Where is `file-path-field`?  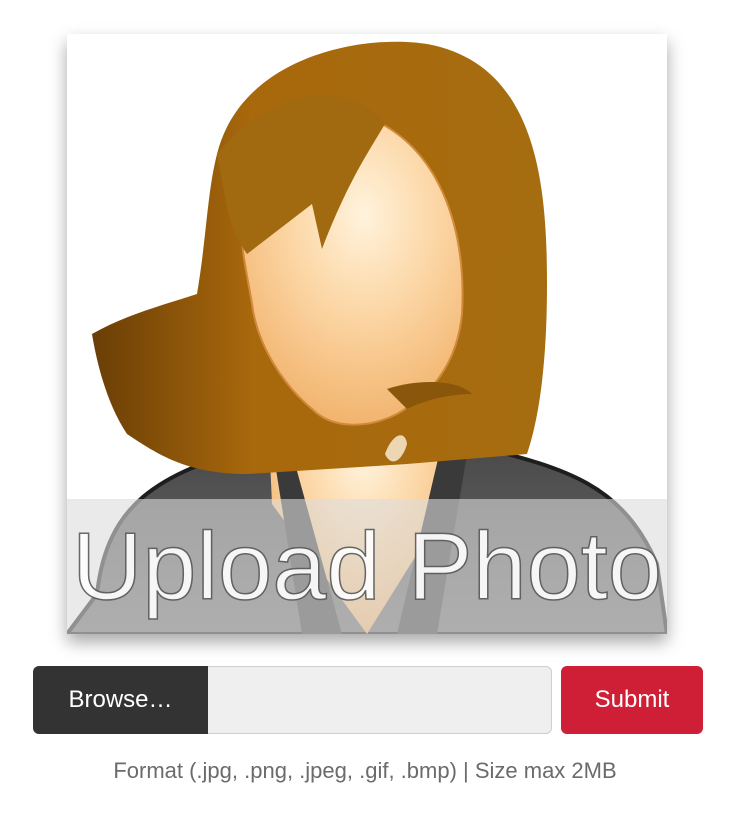 file-path-field is located at coordinates (380, 700).